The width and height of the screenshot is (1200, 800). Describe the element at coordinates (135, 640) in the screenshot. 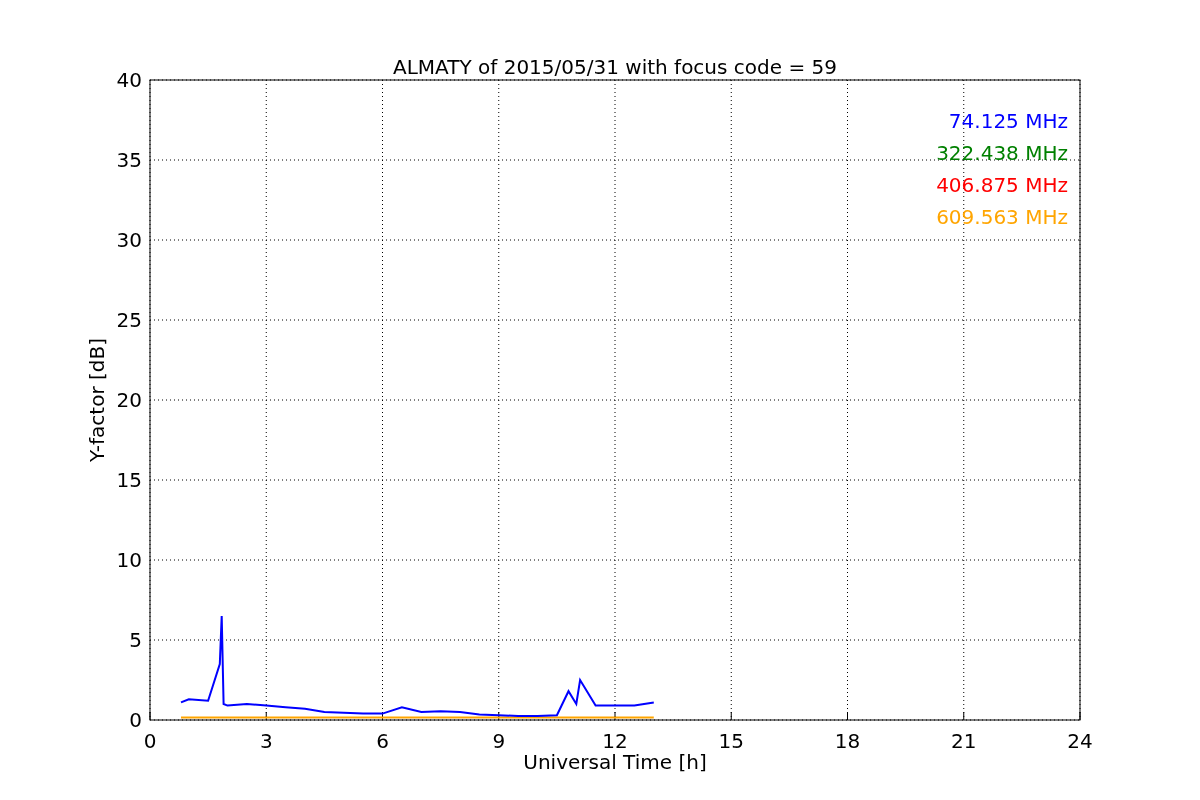

I see `y-tick-label: 5` at that location.